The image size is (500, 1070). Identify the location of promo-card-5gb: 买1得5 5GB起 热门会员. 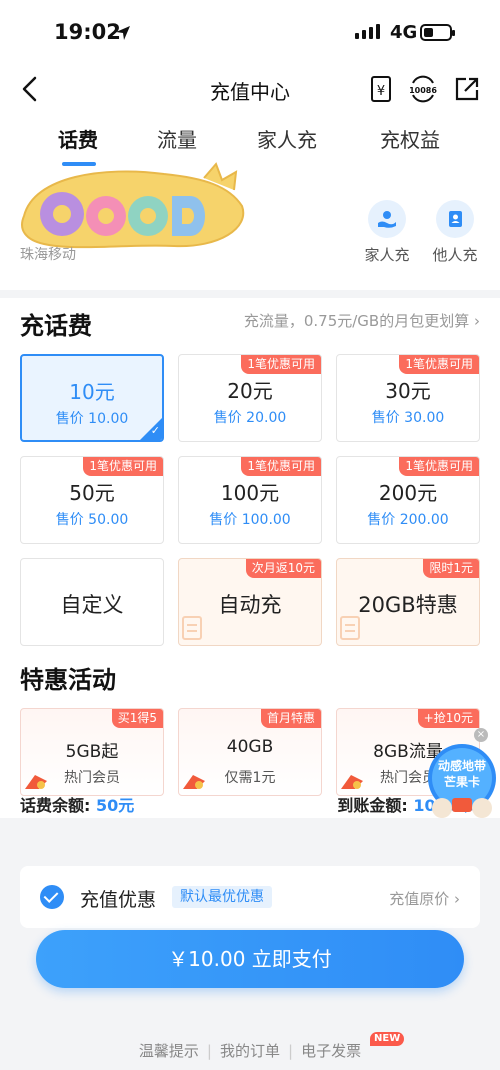
(92, 752).